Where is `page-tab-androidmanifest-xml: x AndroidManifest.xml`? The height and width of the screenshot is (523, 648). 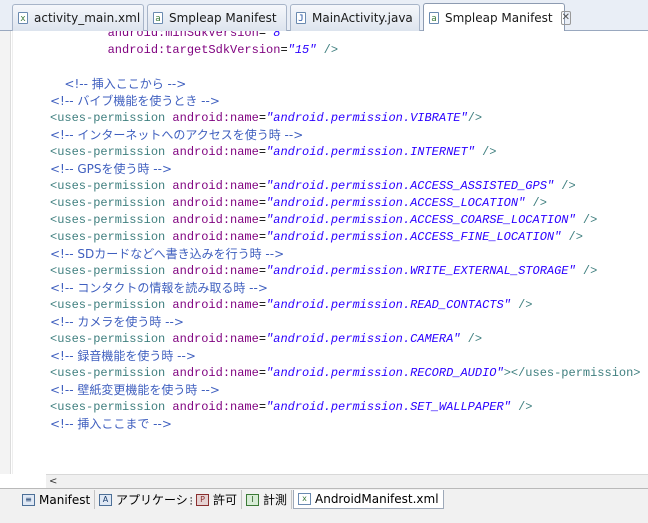
page-tab-androidmanifest-xml: x AndroidManifest.xml is located at coordinates (368, 499).